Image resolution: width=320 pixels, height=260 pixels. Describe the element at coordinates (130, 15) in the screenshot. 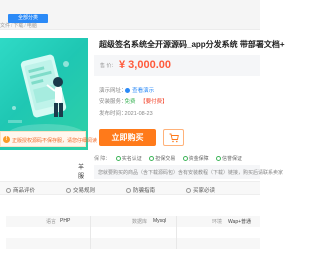

I see `top-bar: 全部分类 文件/下载/电脑` at that location.